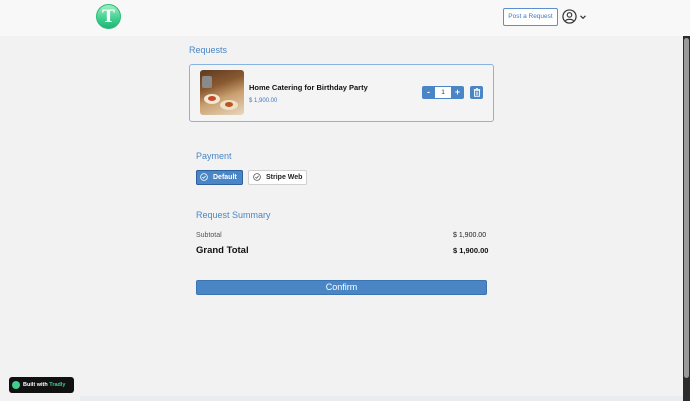  I want to click on subtotal-value: $ 1,900.00, so click(470, 235).